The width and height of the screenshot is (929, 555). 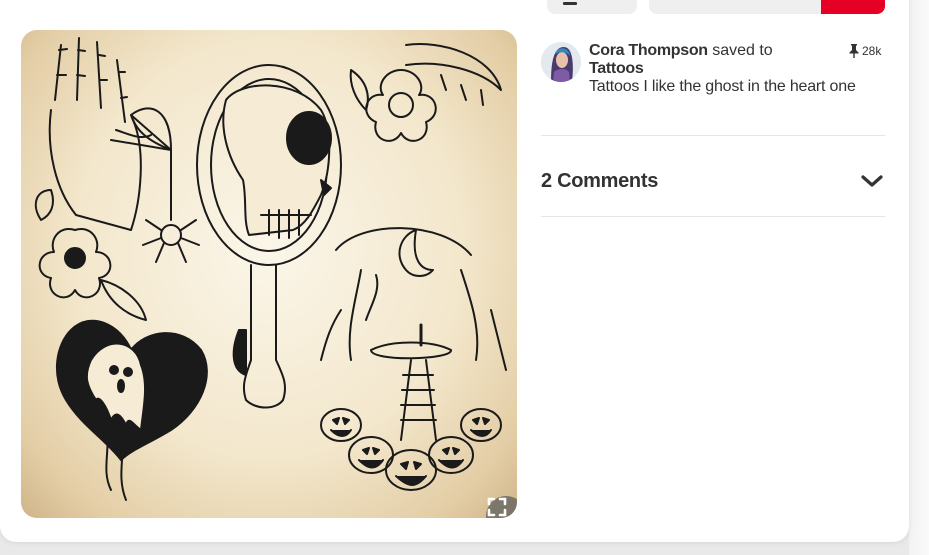 What do you see at coordinates (742, 50) in the screenshot?
I see `saved-to-text: saved to` at bounding box center [742, 50].